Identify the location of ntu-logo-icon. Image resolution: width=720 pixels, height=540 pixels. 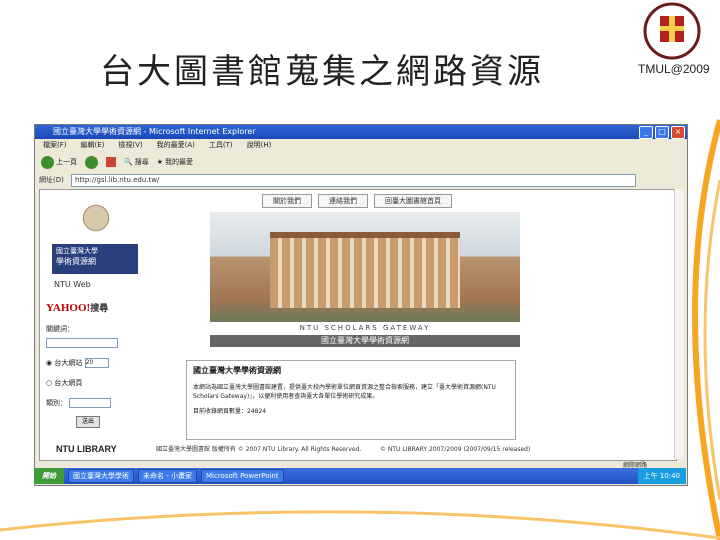
(96, 218).